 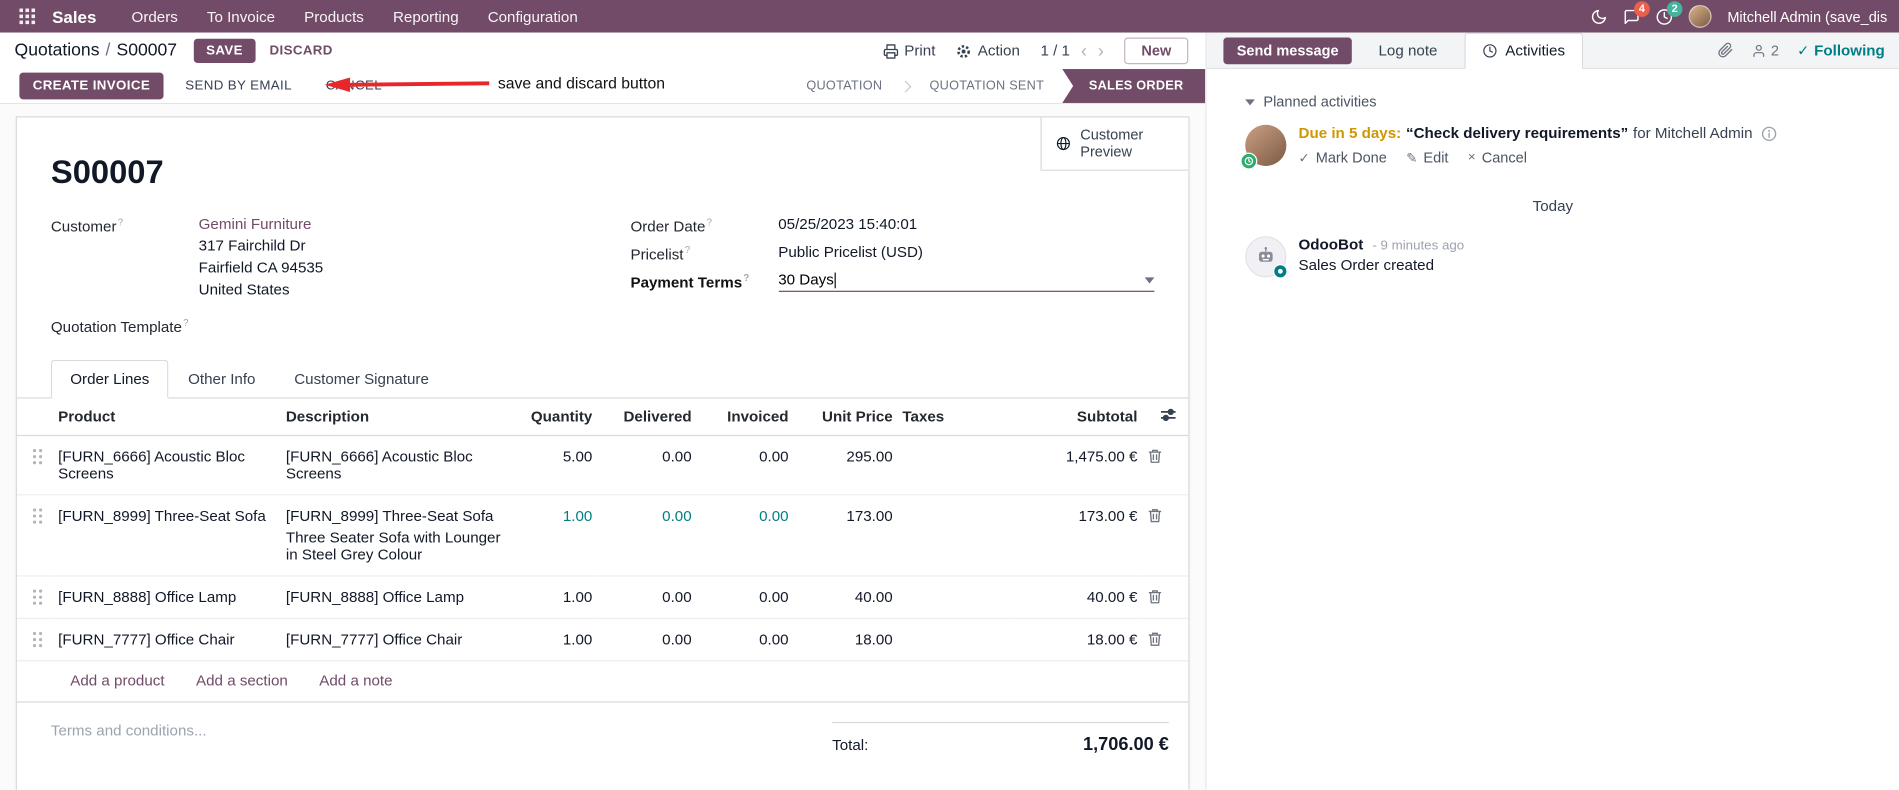 What do you see at coordinates (117, 680) in the screenshot?
I see `add-product-link: Add a product` at bounding box center [117, 680].